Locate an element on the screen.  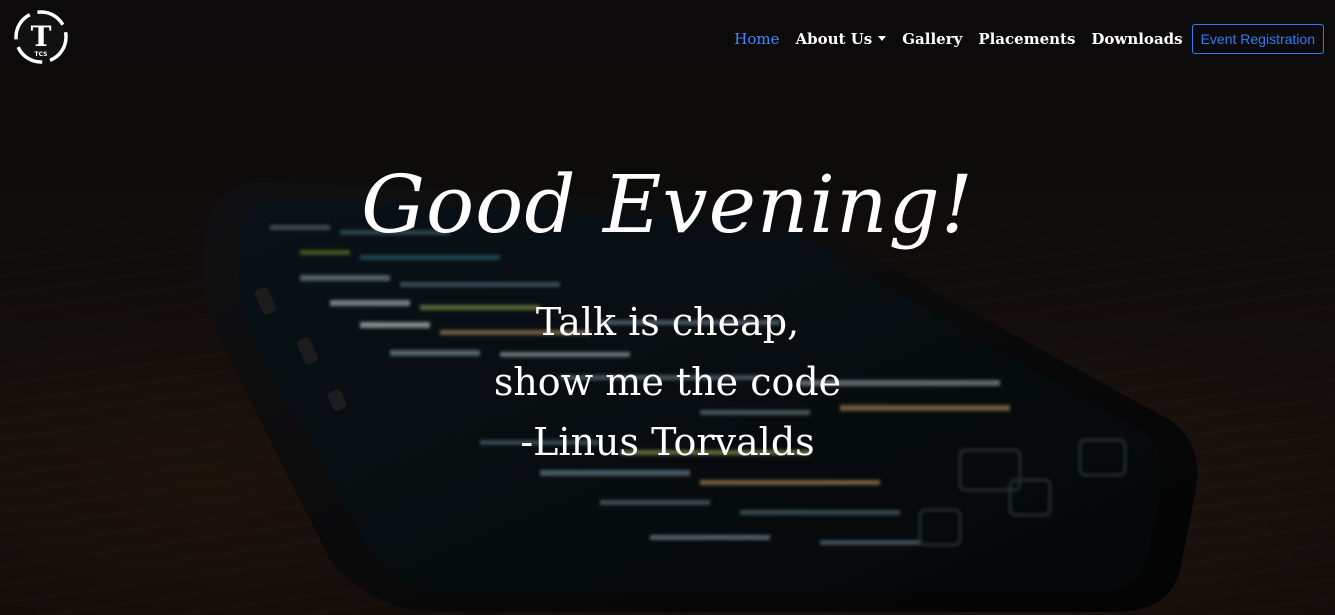
logo-letter: T is located at coordinates (41, 36).